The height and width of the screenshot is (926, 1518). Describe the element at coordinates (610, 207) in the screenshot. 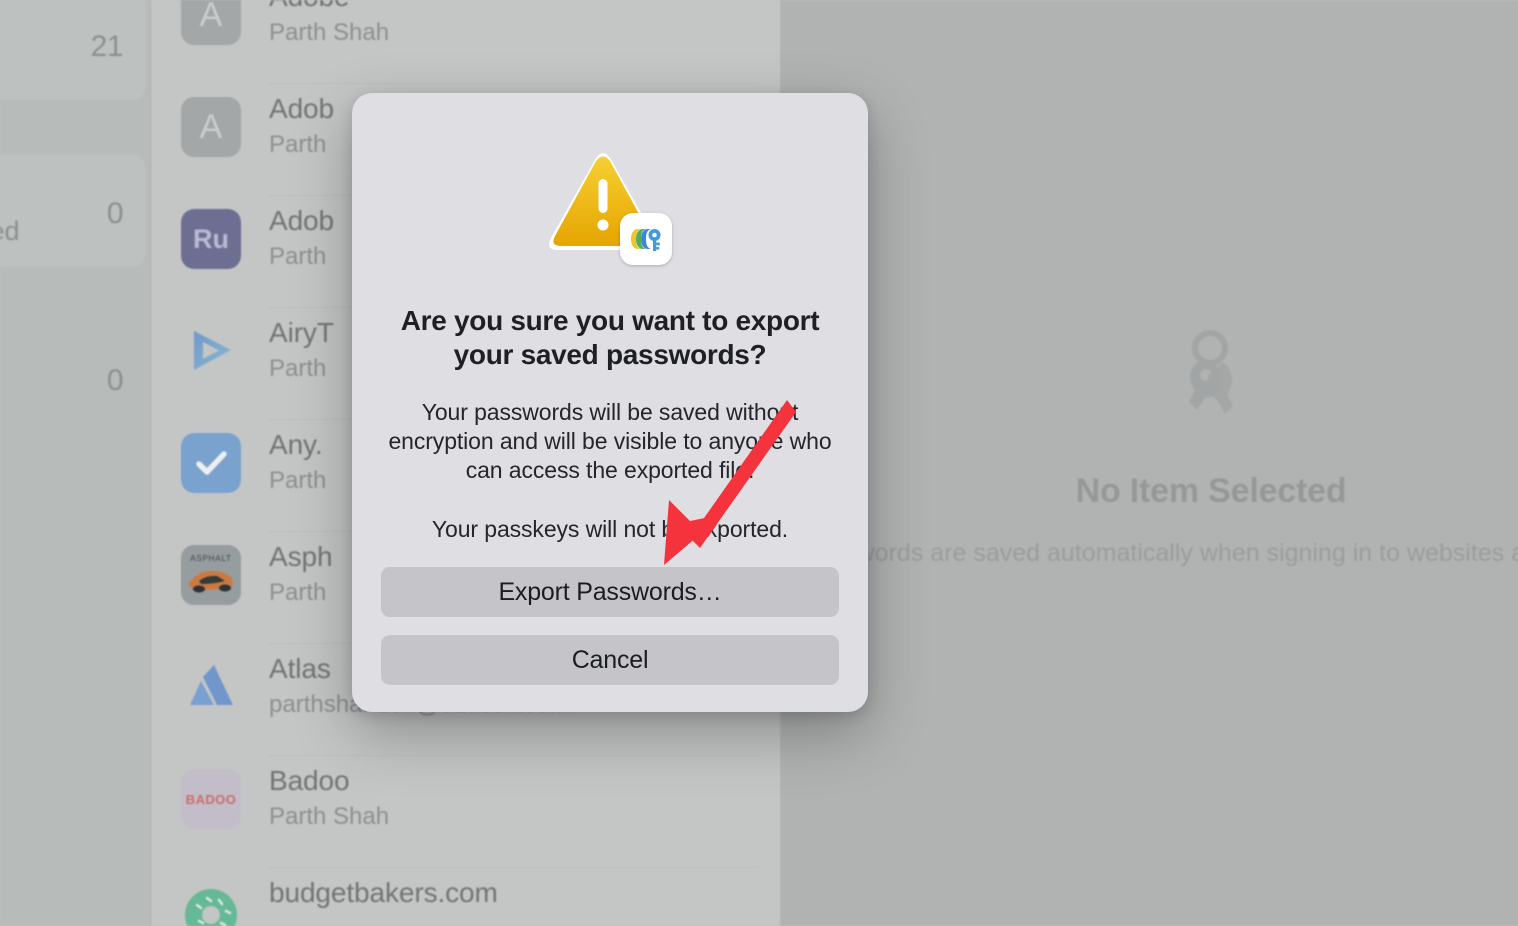

I see `warning-triangle-icon` at that location.